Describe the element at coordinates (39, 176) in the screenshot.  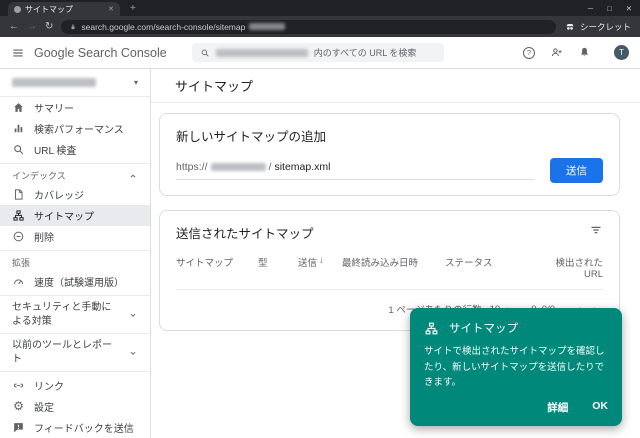
I see `section-label: インデックス` at that location.